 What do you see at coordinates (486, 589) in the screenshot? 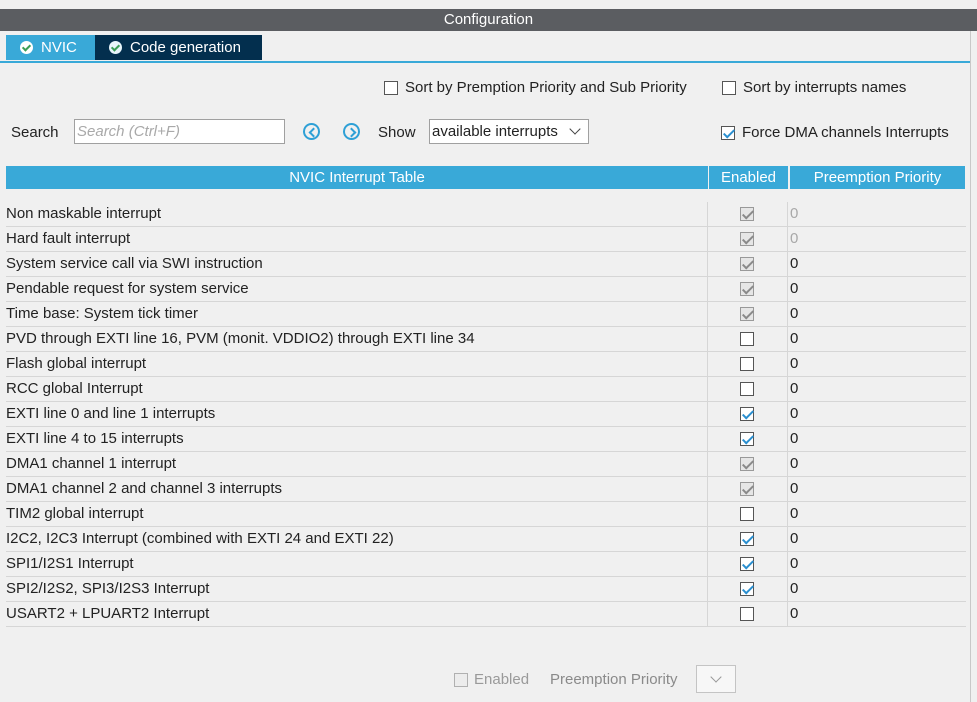
I see `table-row: SPI2/I2S2, SPI3/I2S3 Interrupt 0` at bounding box center [486, 589].